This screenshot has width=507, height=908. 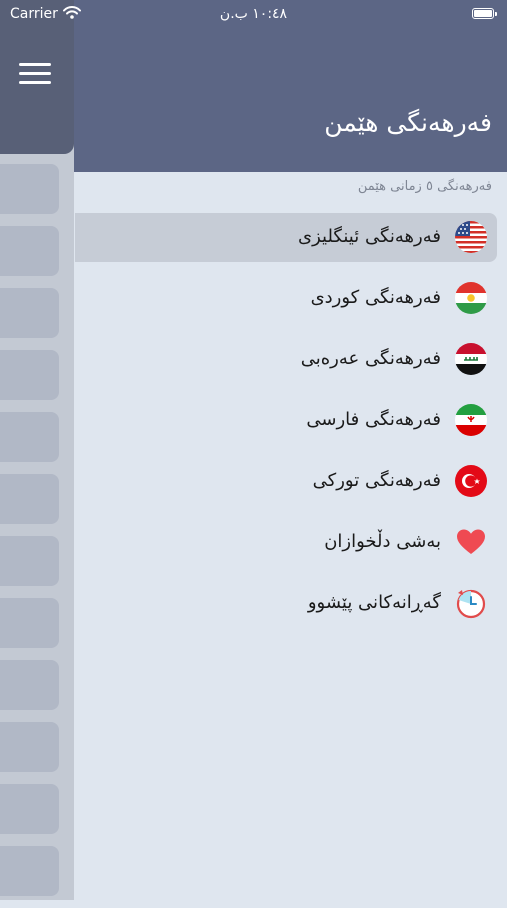 I want to click on menu-item-kurdish: فەرهەنگی کوردی, so click(x=286, y=298).